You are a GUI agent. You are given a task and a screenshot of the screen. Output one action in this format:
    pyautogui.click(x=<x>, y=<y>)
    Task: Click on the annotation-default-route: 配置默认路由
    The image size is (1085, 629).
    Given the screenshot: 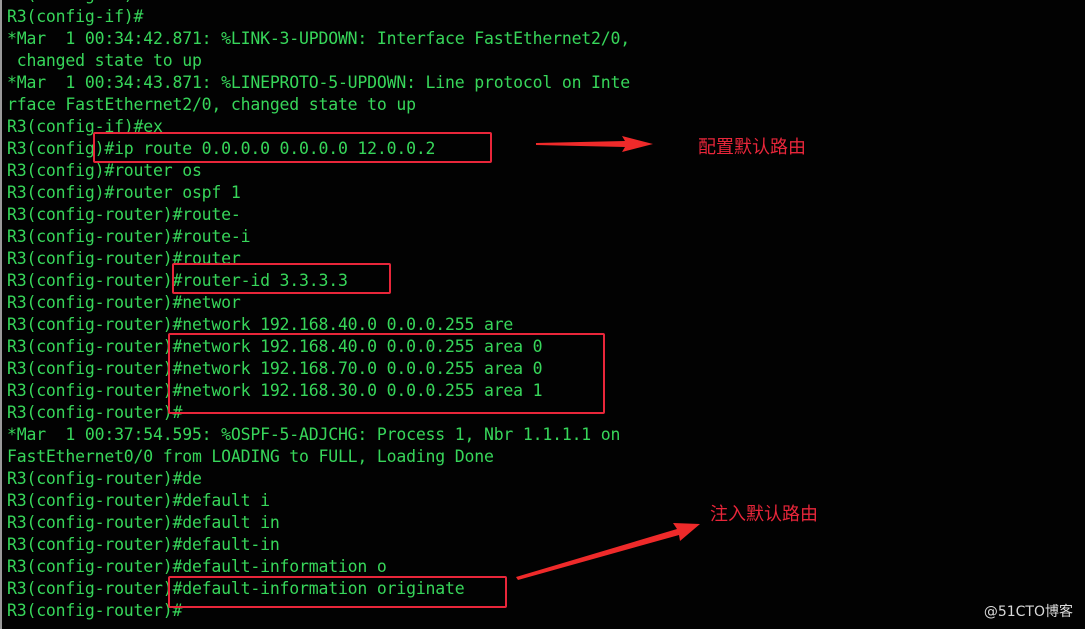 What is the action you would take?
    pyautogui.click(x=752, y=147)
    